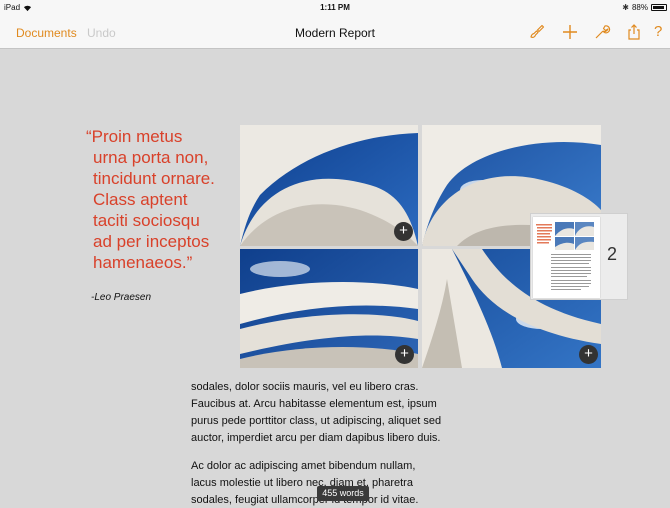  Describe the element at coordinates (602, 32) in the screenshot. I see `wrench-icon` at that location.